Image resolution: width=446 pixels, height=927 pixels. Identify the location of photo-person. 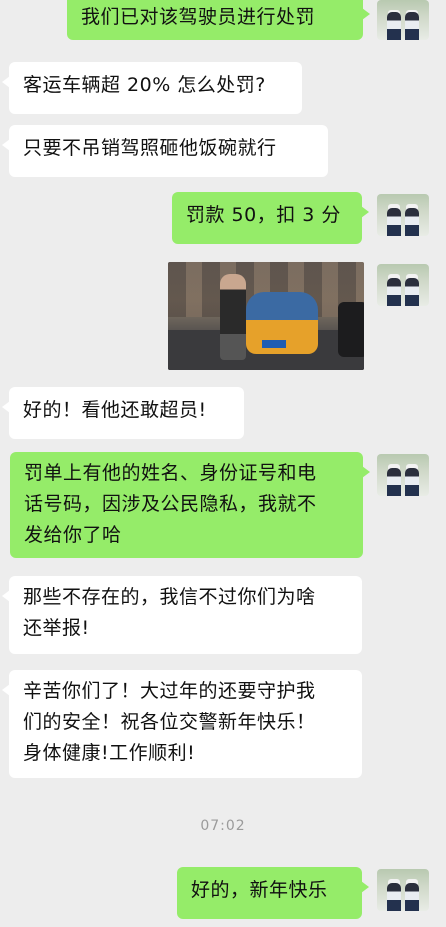
(233, 317).